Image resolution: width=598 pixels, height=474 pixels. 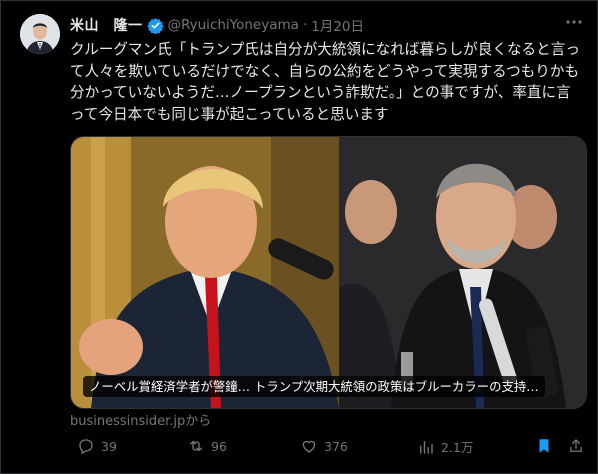 I want to click on tweet-header: 米山 隆一 @RyuichiYoneyama · 1月20日, so click(x=217, y=25).